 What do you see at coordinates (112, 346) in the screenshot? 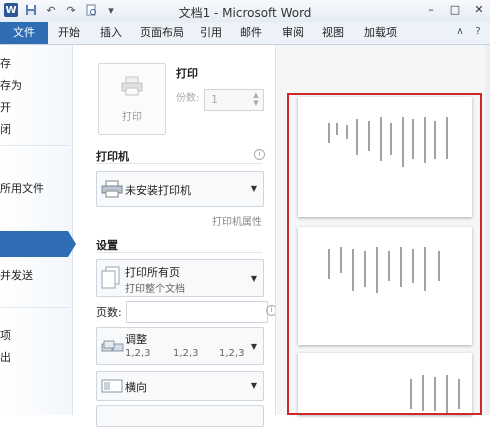
I see `collate-icon` at bounding box center [112, 346].